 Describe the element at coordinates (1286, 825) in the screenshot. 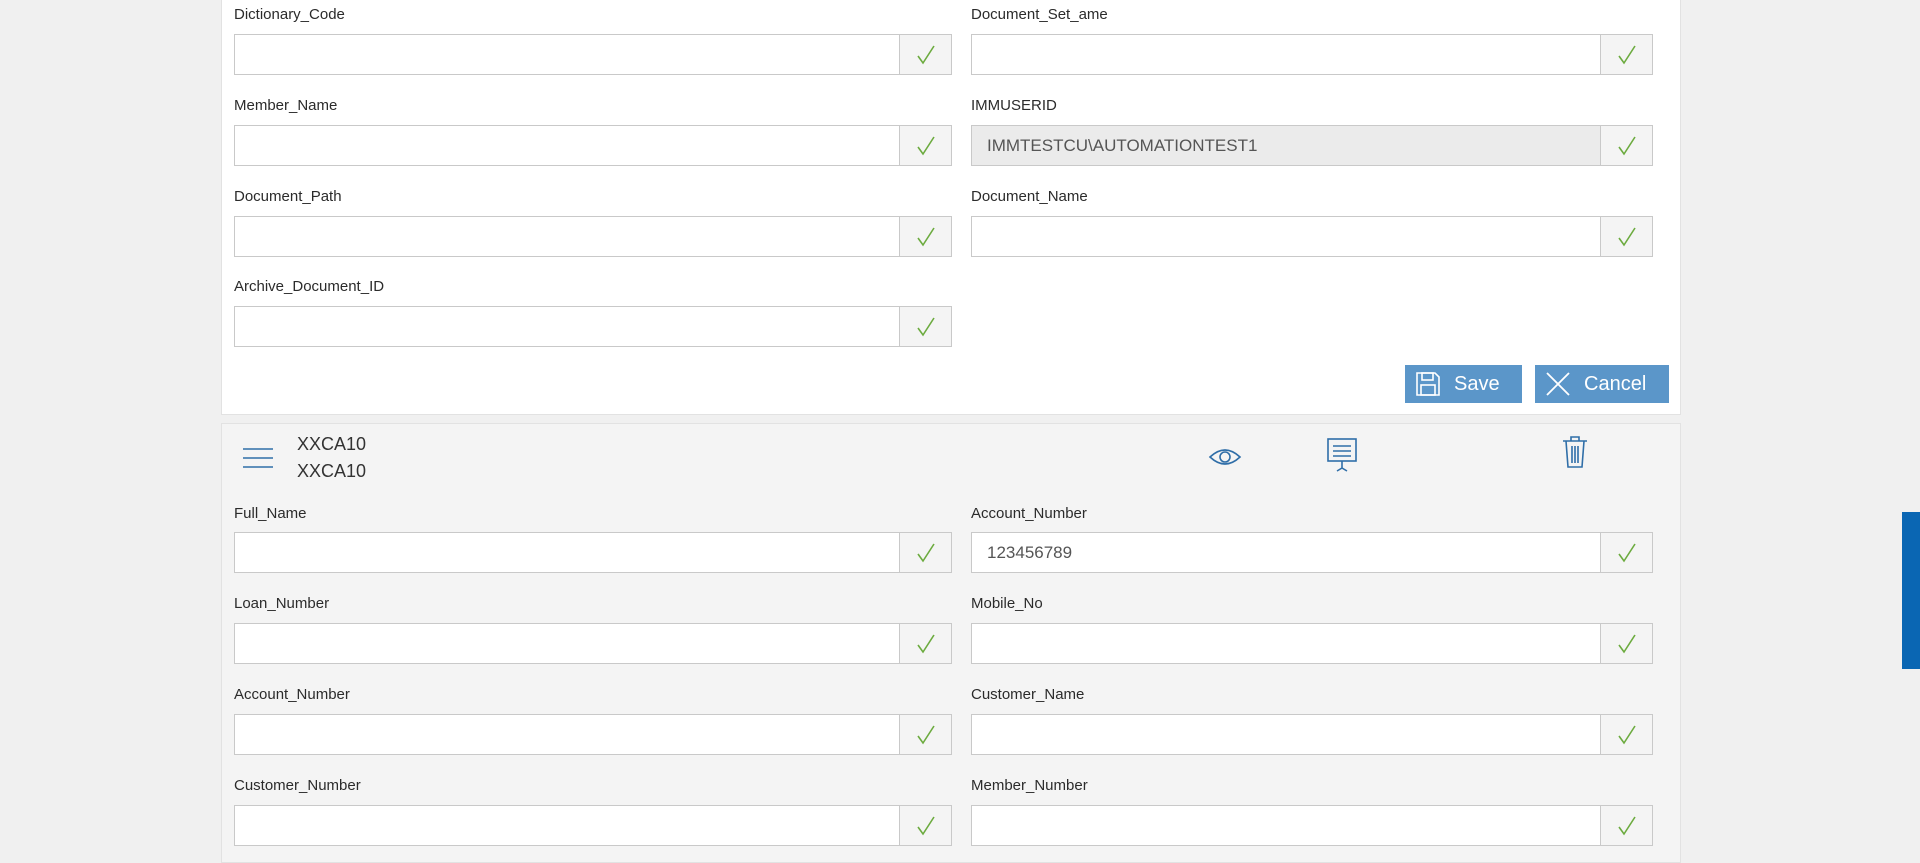

I see `member-number-input` at that location.